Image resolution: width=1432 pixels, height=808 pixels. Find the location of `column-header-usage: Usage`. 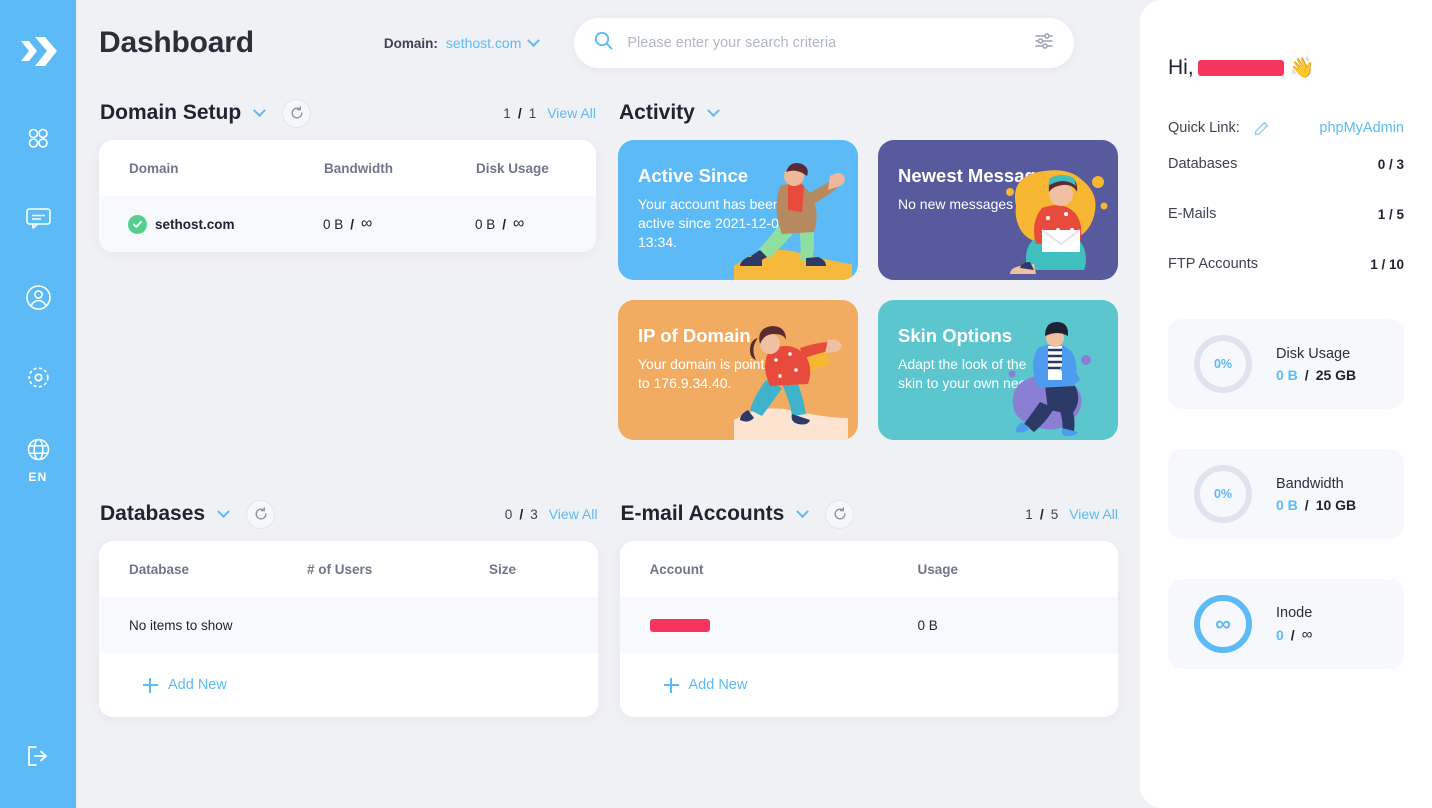

column-header-usage: Usage is located at coordinates (938, 569).